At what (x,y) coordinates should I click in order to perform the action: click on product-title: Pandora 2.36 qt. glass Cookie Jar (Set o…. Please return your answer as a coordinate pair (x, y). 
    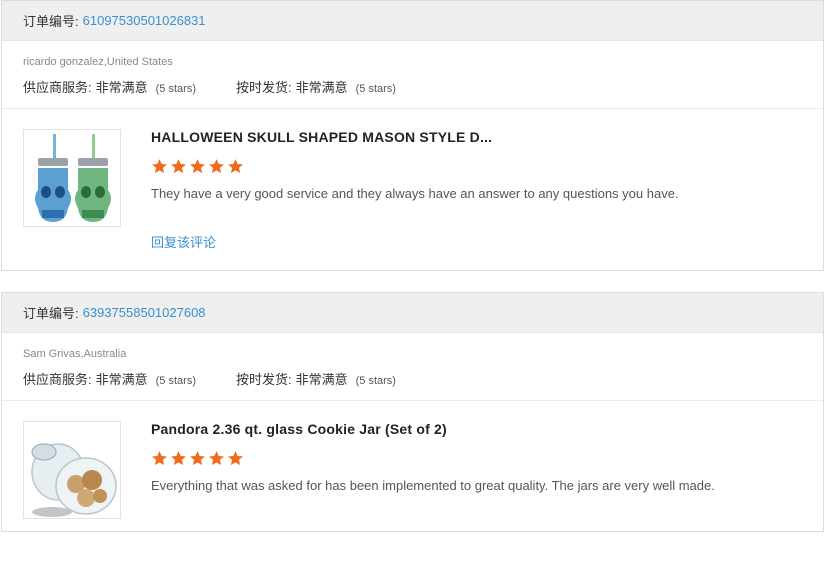
    Looking at the image, I should click on (299, 429).